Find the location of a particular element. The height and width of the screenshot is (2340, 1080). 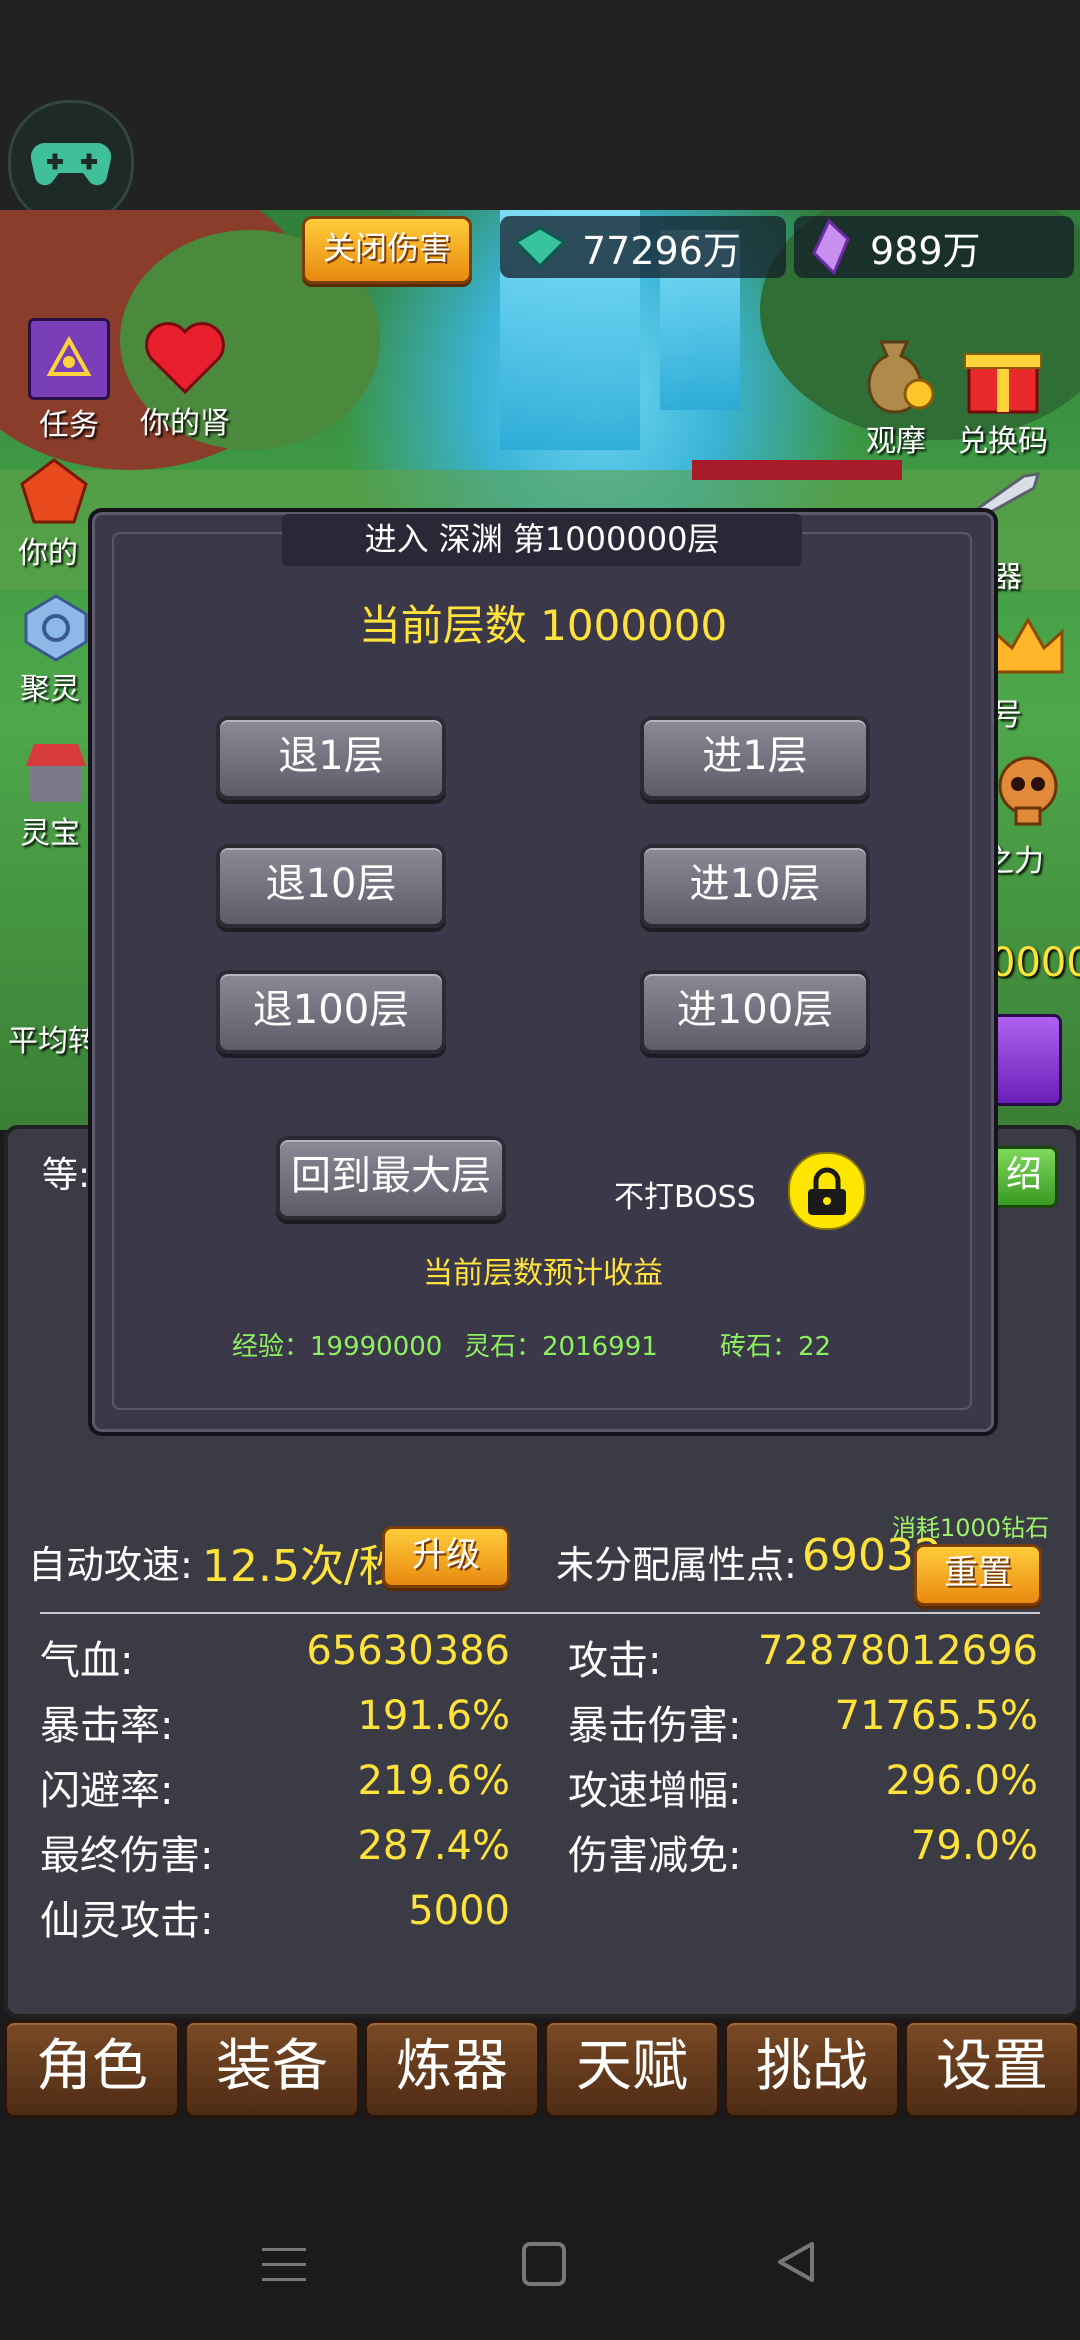

purple-button-partial is located at coordinates (1026, 1060).